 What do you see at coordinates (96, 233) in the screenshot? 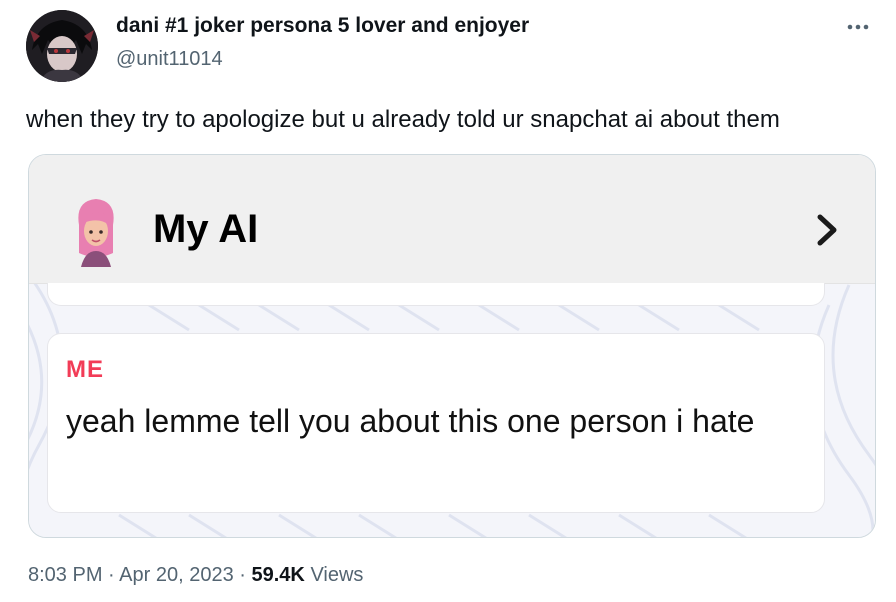
I see `my-ai-bitmoji` at bounding box center [96, 233].